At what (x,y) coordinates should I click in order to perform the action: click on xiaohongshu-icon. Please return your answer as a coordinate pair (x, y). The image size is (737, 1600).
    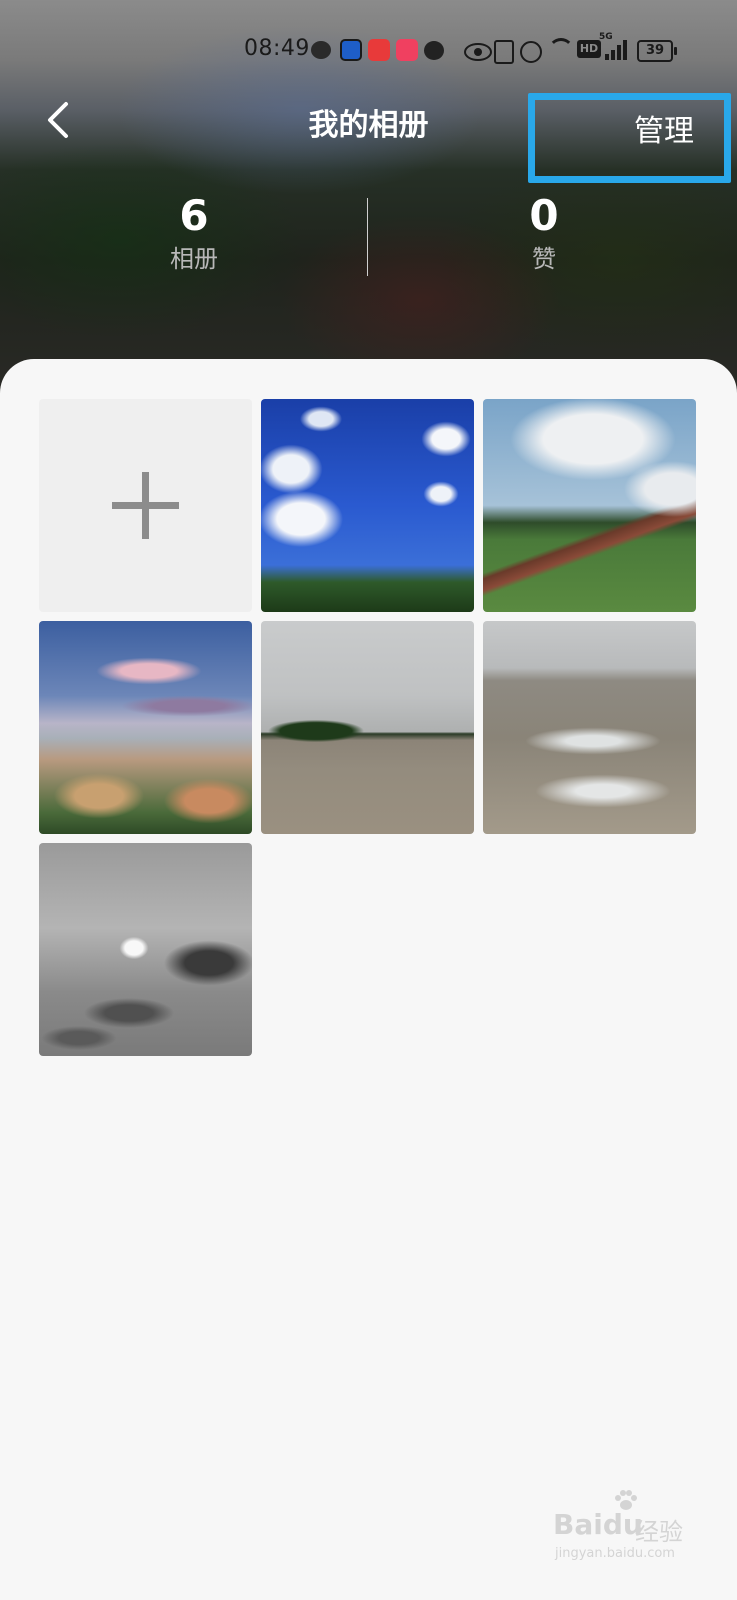
    Looking at the image, I should click on (379, 50).